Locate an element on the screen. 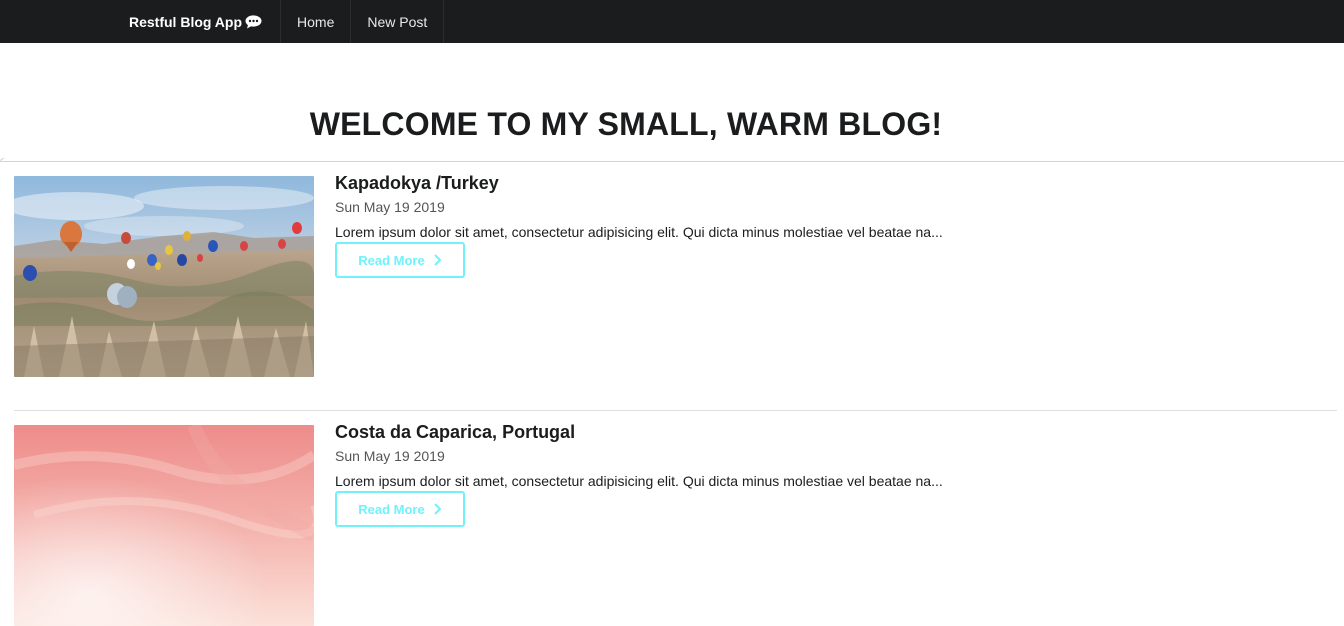 The image size is (1344, 626). top-menu: Restful Blog App Home New Post is located at coordinates (672, 21).